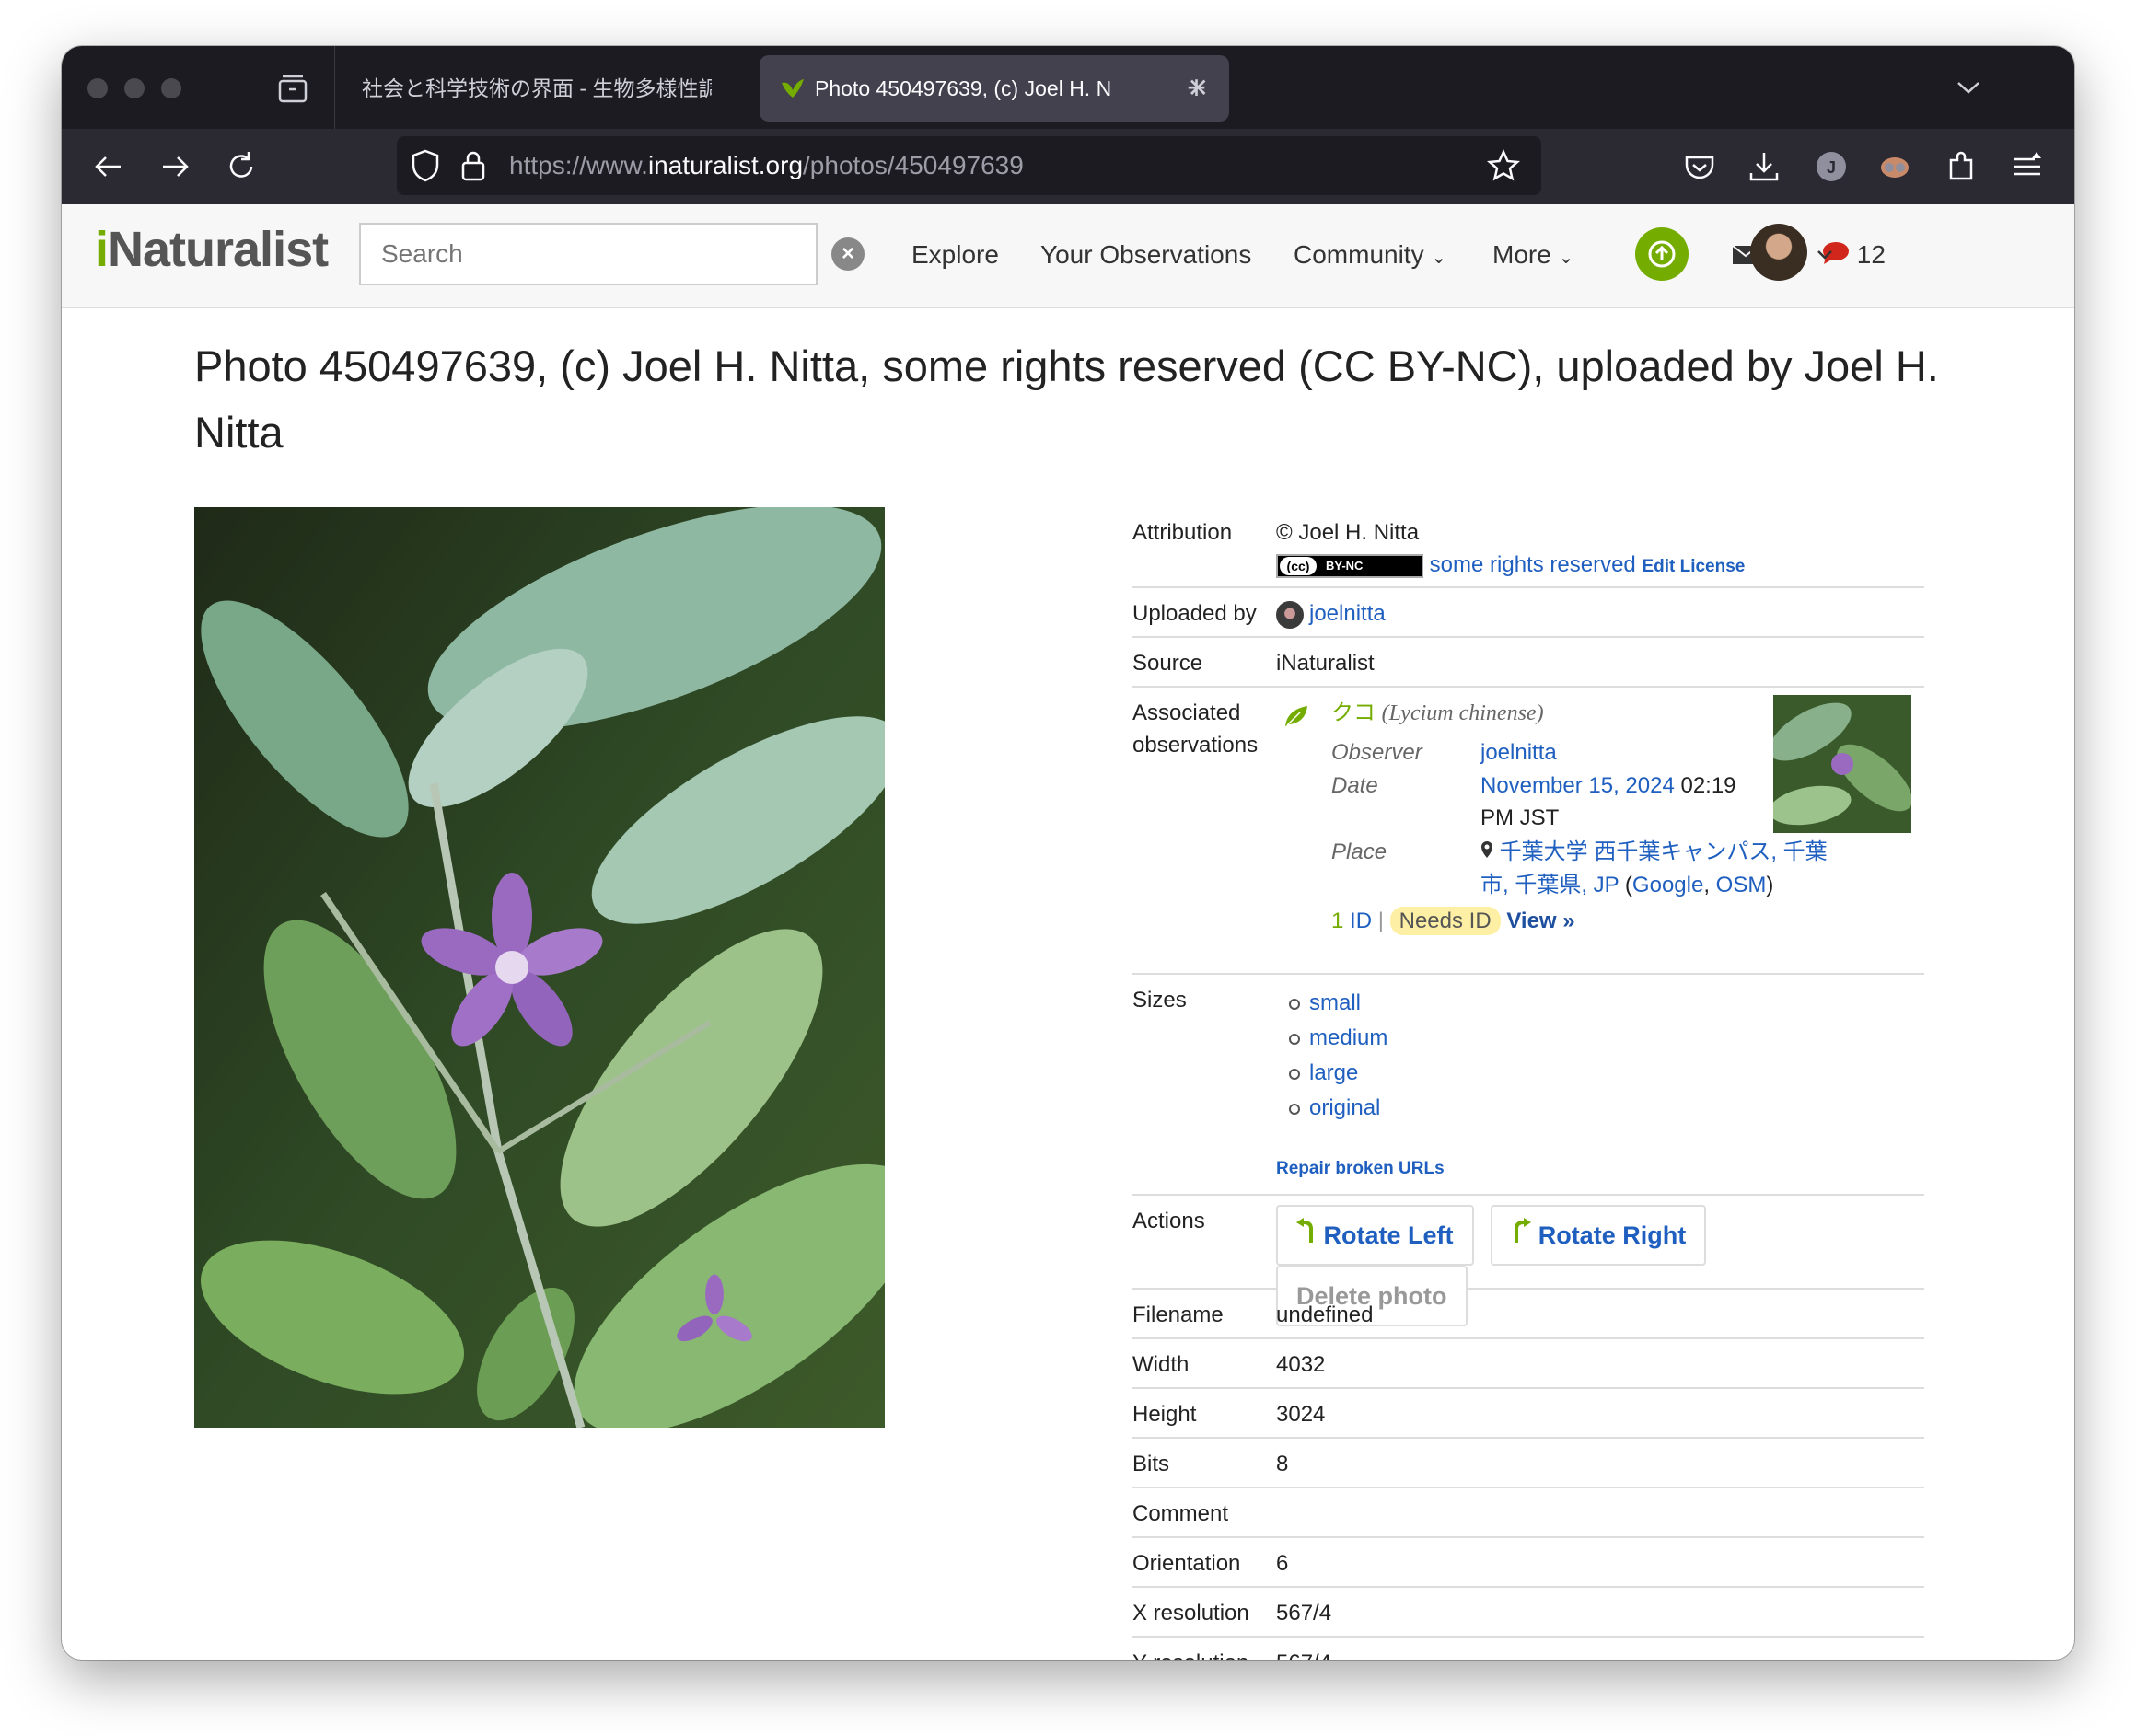  What do you see at coordinates (1599, 1235) in the screenshot?
I see `rotate-right-button: Rotate Right` at bounding box center [1599, 1235].